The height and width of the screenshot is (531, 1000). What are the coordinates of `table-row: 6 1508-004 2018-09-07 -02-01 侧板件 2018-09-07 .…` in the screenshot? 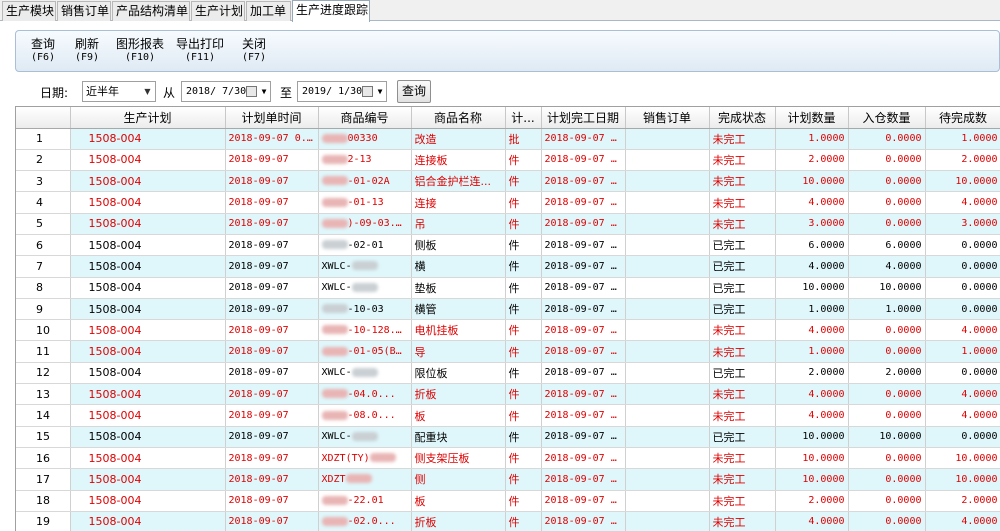 It's located at (508, 245).